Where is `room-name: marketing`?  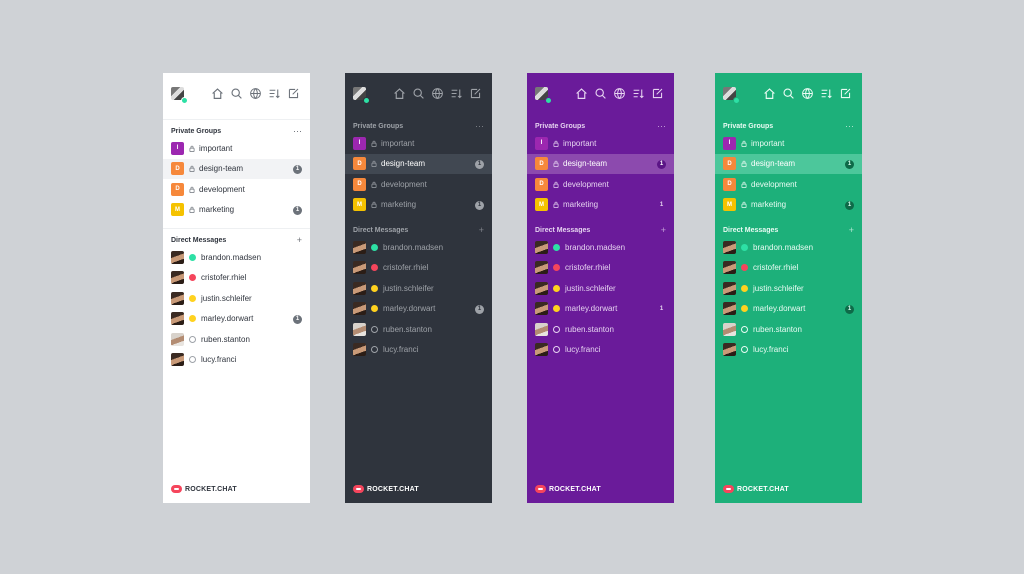
room-name: marketing is located at coordinates (769, 205).